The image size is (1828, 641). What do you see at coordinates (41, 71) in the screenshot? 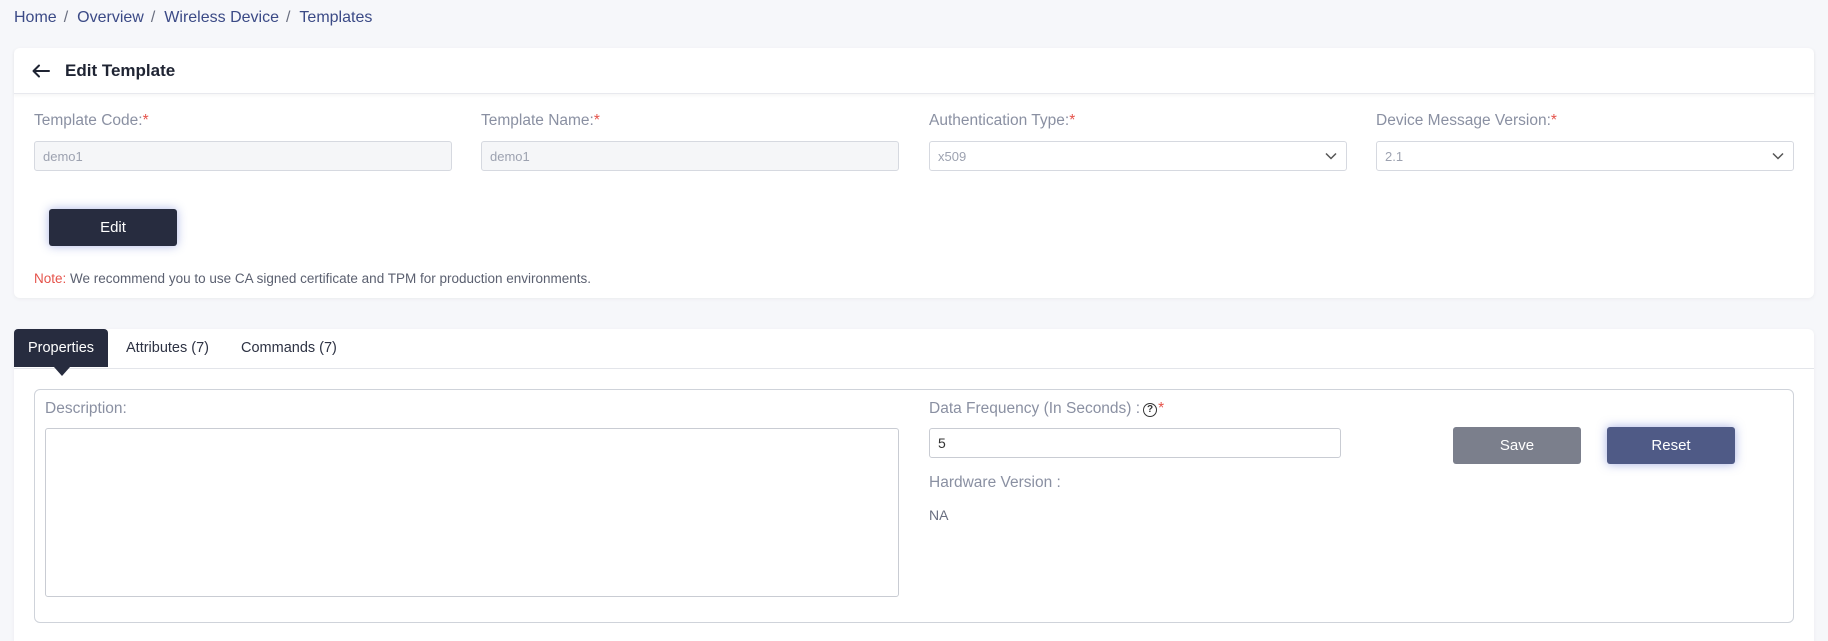
I see `back-arrow-icon` at bounding box center [41, 71].